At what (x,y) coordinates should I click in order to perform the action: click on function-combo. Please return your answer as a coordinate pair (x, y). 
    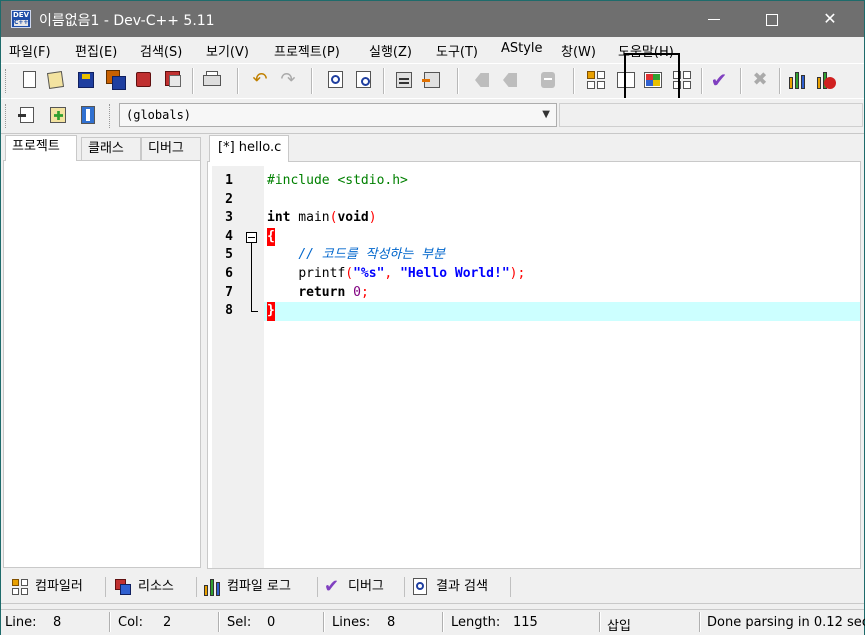
    Looking at the image, I should click on (711, 115).